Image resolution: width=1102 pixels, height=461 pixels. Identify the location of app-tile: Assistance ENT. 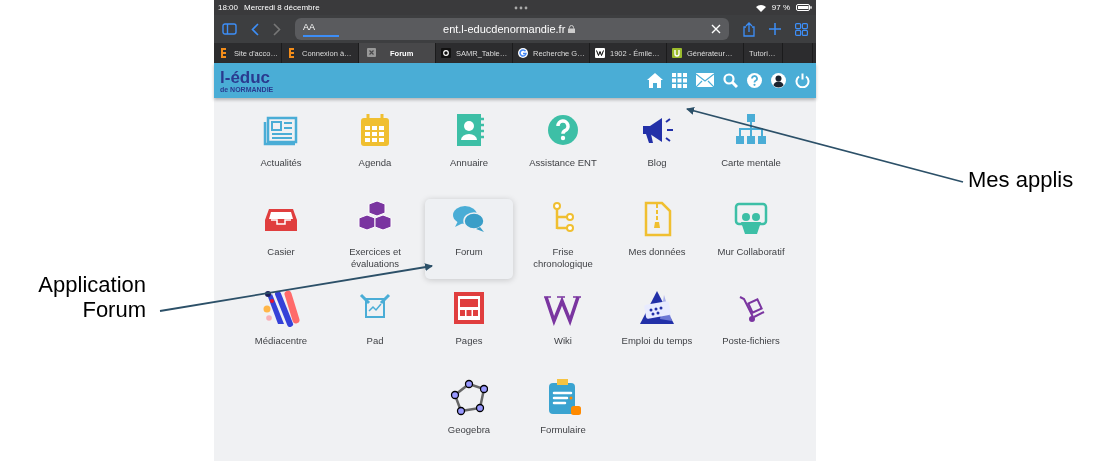
(563, 150).